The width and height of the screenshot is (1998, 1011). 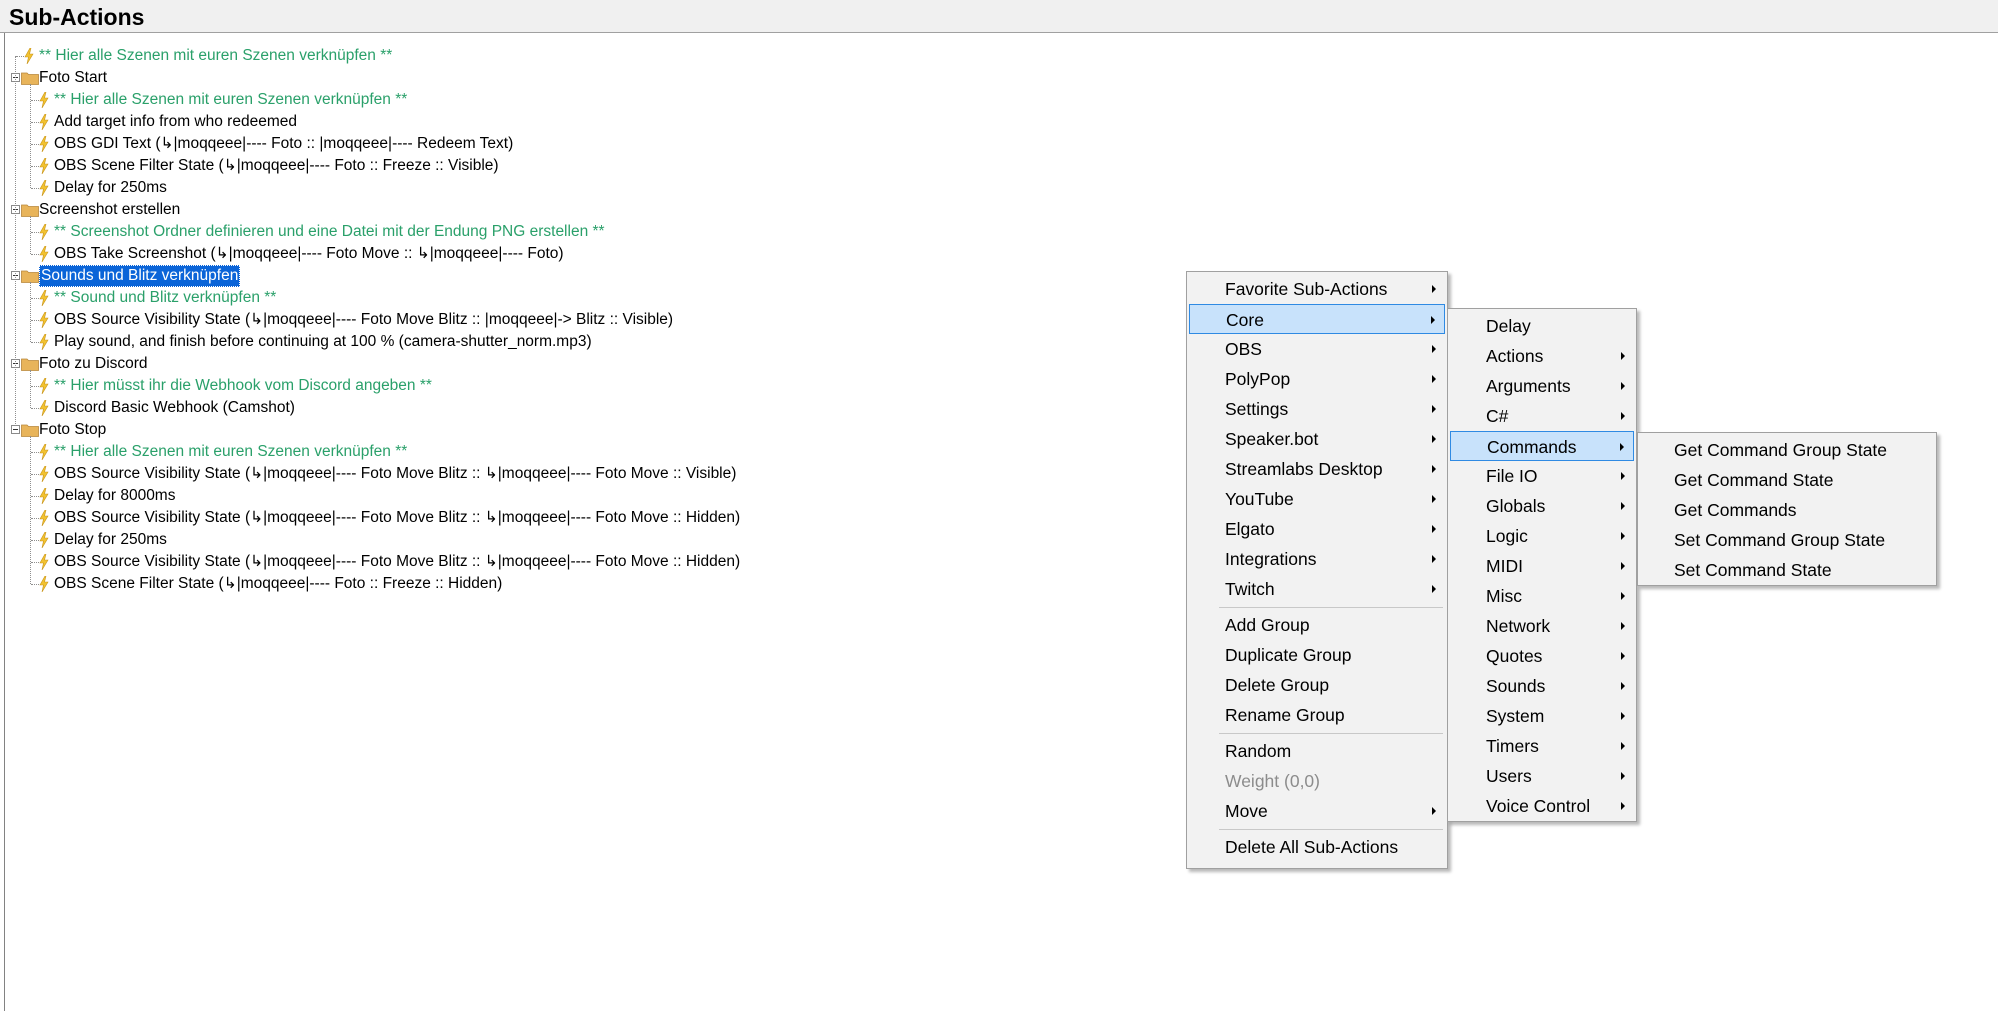 I want to click on menu-item-label: Add Group, so click(x=1267, y=625).